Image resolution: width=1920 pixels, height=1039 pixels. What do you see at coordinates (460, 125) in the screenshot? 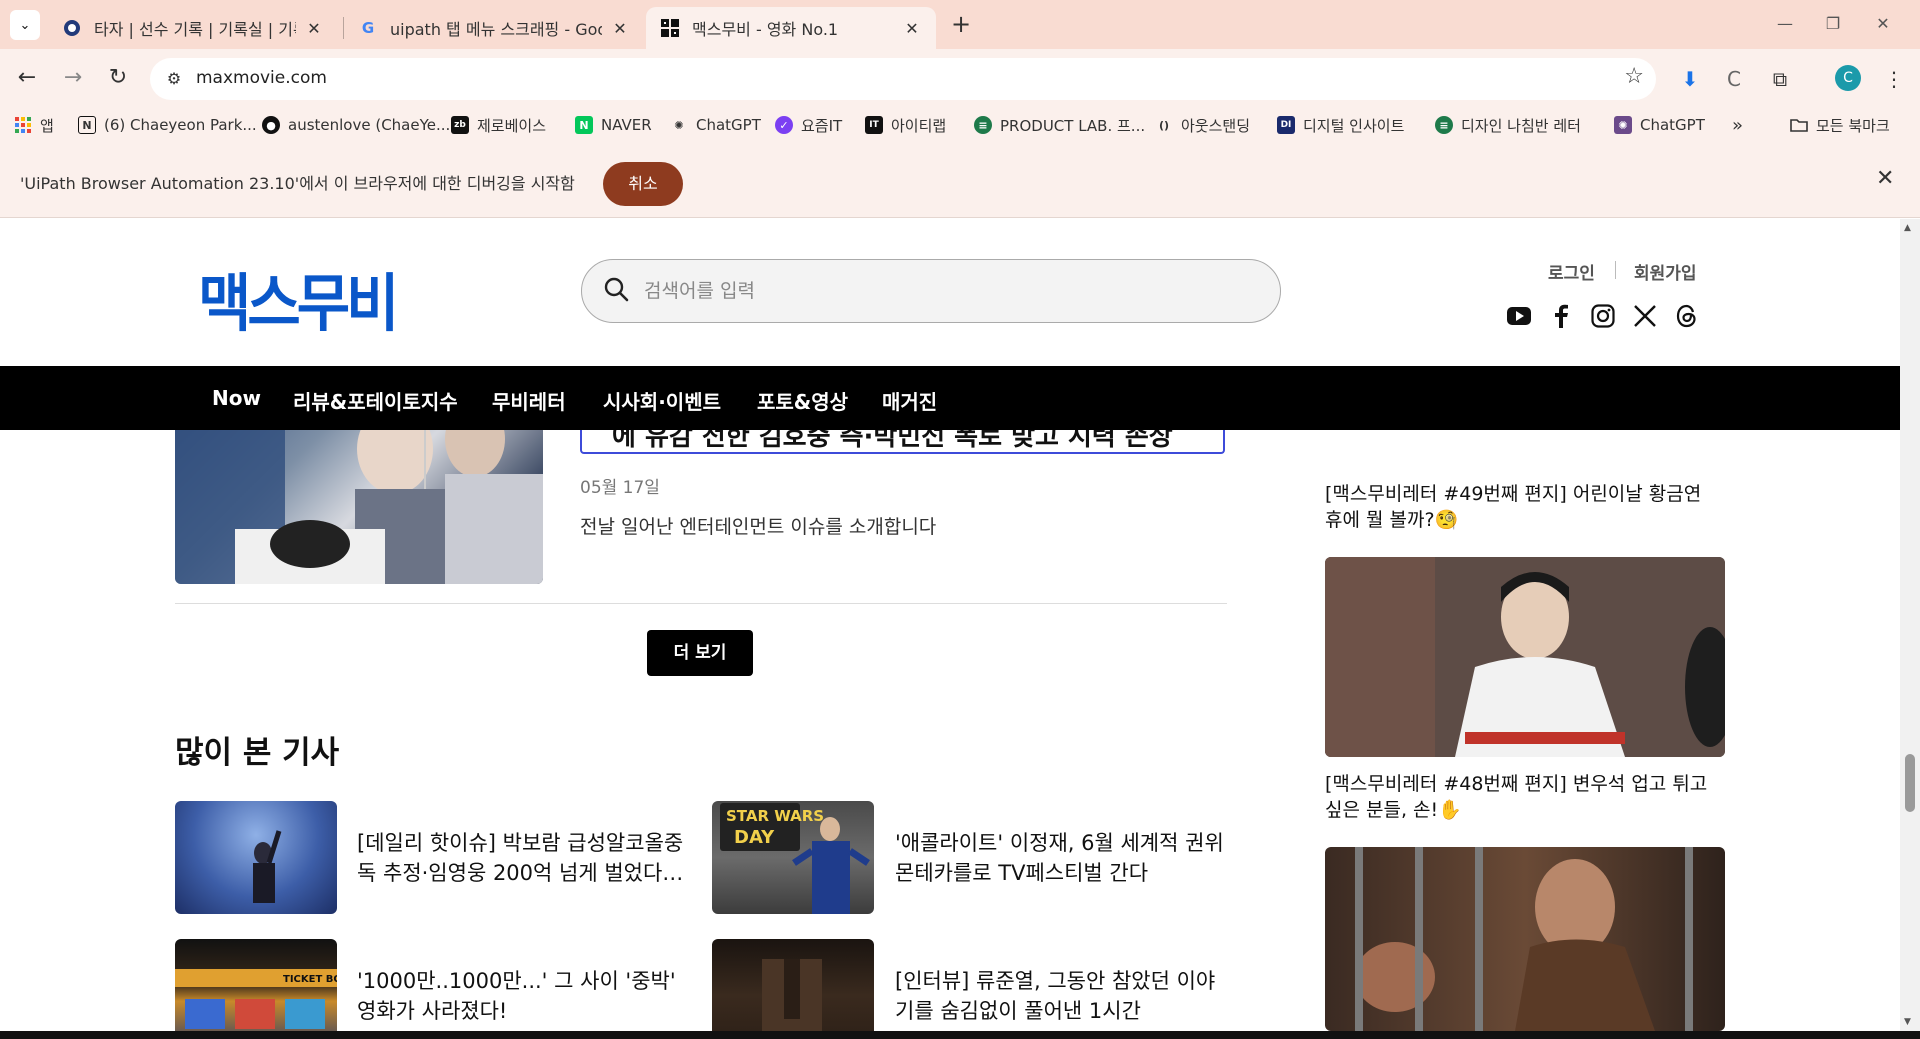
I see `zerobase-icon: zb` at bounding box center [460, 125].